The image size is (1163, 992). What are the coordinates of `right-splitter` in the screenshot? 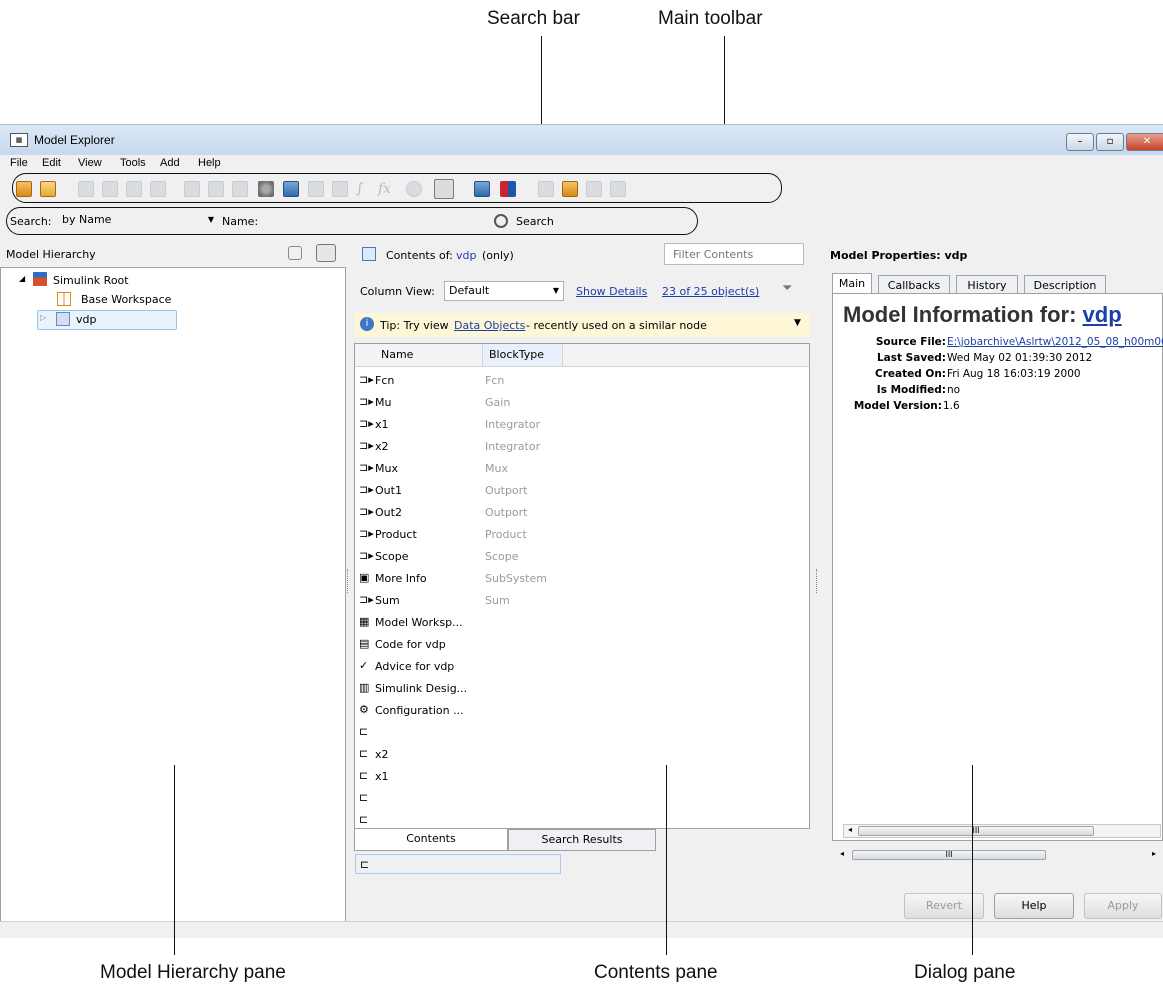 It's located at (818, 581).